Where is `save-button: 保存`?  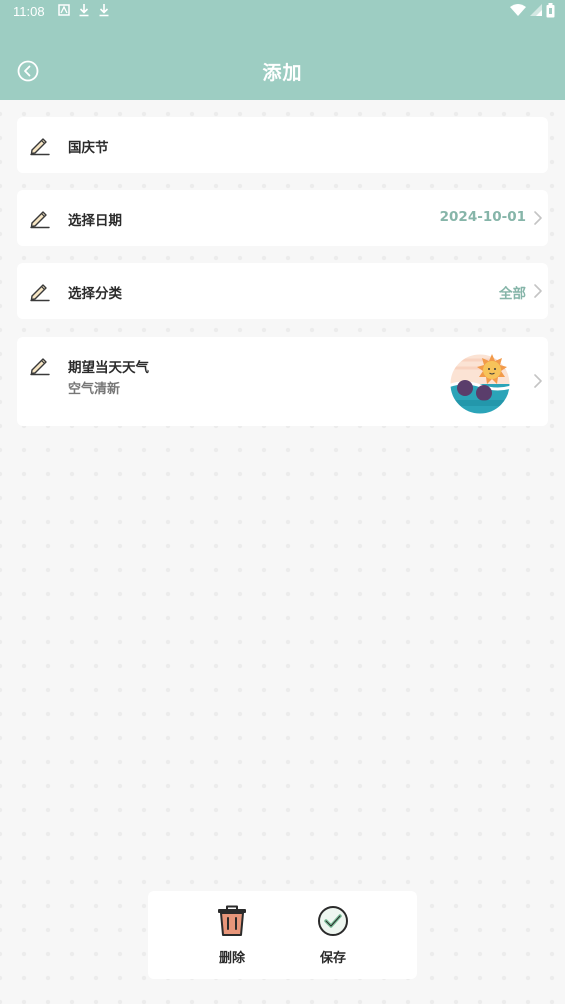 save-button: 保存 is located at coordinates (333, 934).